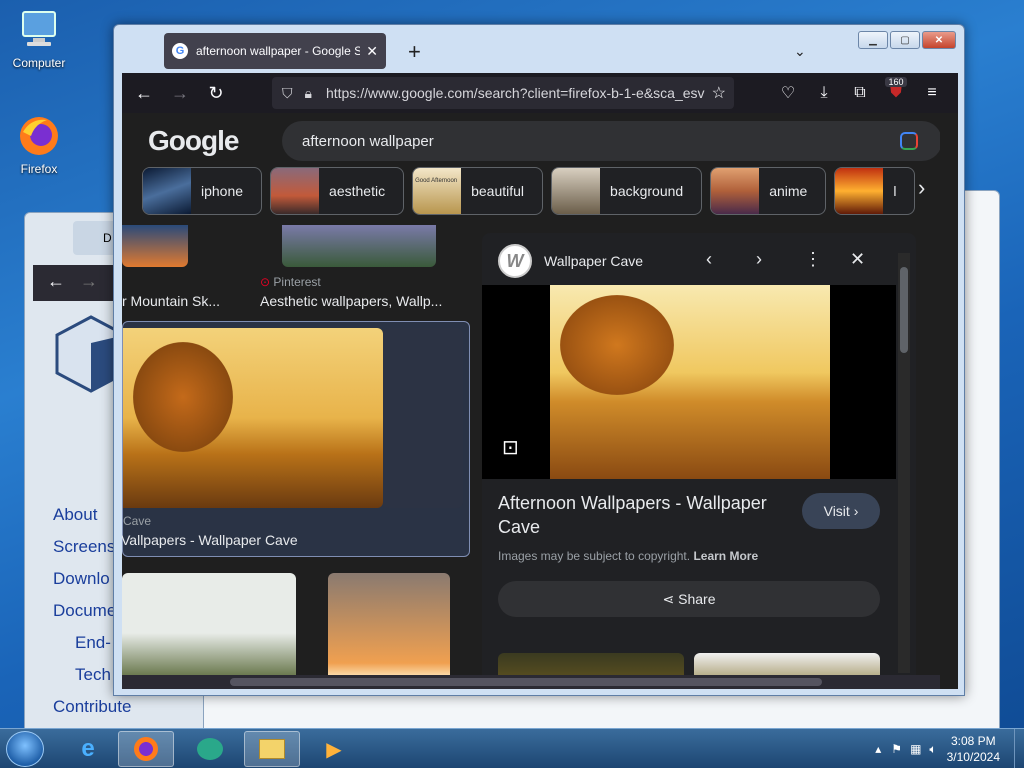  I want to click on google-lens-icon, so click(909, 141).